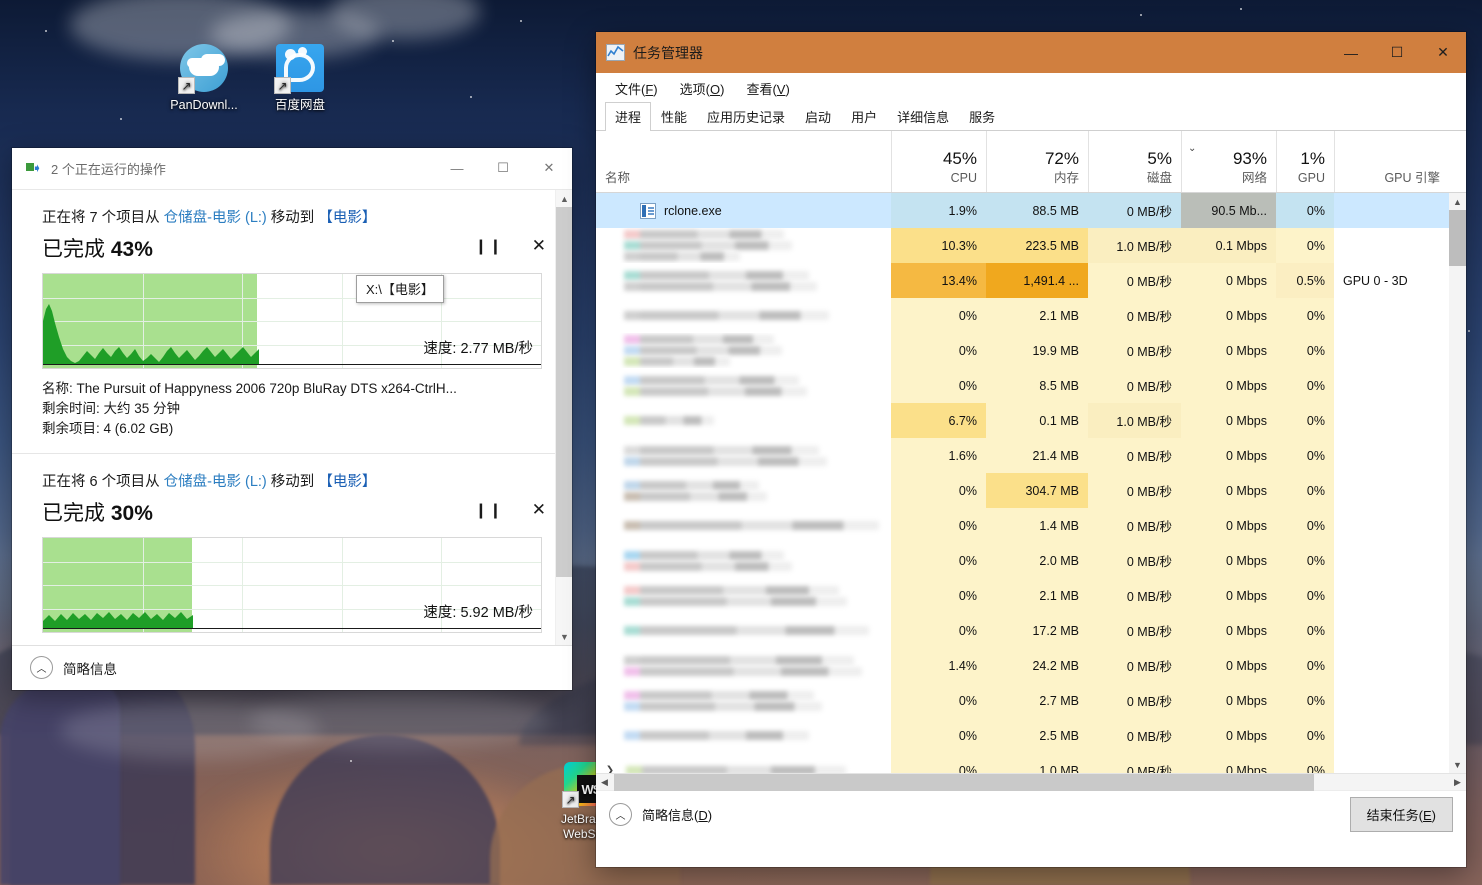 This screenshot has height=885, width=1482. What do you see at coordinates (1457, 483) in the screenshot?
I see `process-list-vertical-scrollbar: ▲ ▼` at bounding box center [1457, 483].